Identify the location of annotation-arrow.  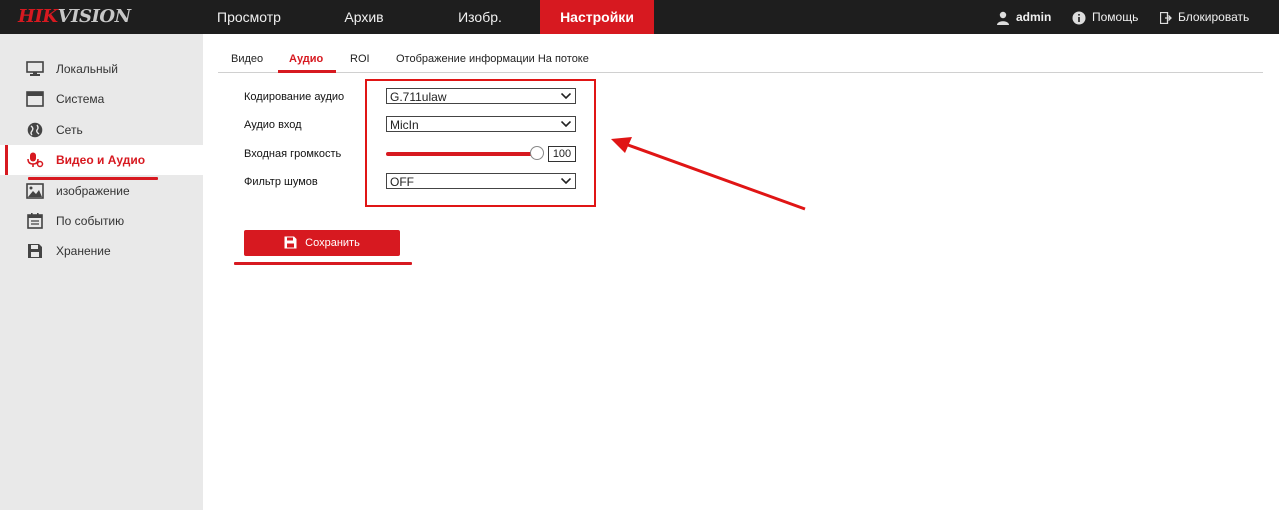
(708, 174).